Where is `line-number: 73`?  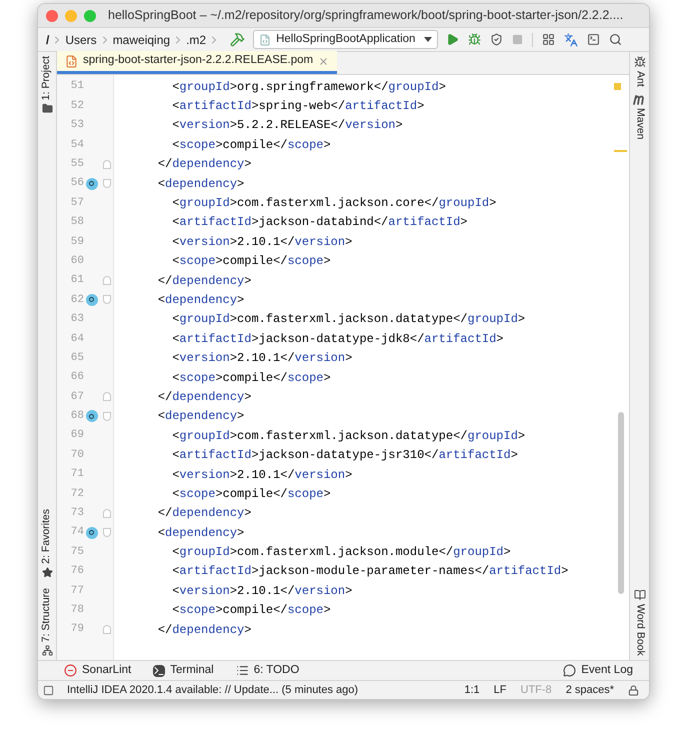 line-number: 73 is located at coordinates (77, 514).